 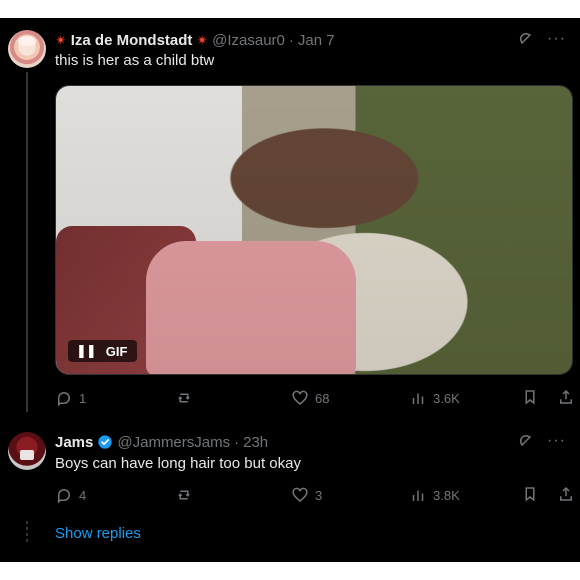 I want to click on show-replies-link: Show replies, so click(x=98, y=533).